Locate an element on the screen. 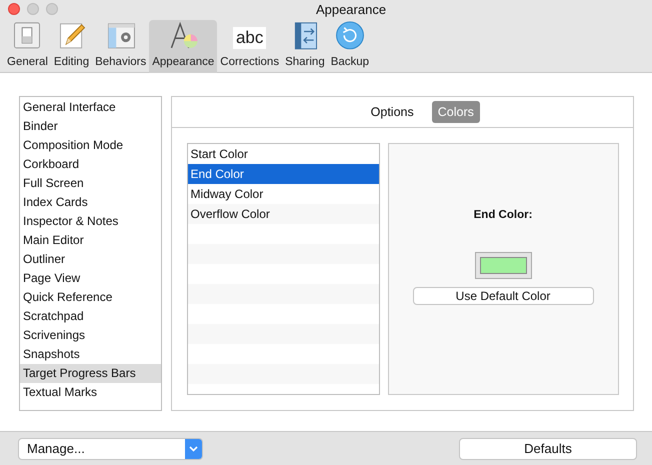 The width and height of the screenshot is (652, 465). color-list-item: Start Color is located at coordinates (283, 154).